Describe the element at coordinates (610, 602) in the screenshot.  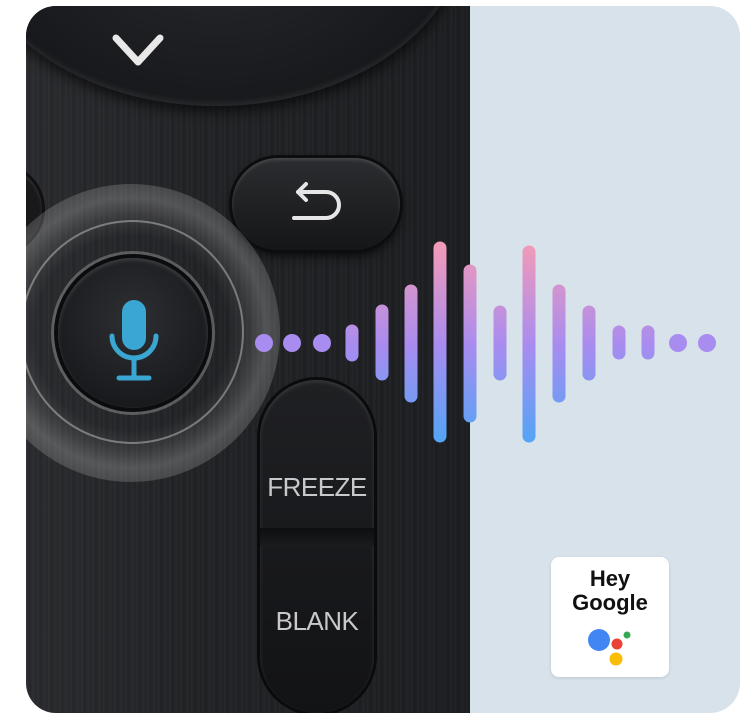
I see `badge-line-2: Google` at that location.